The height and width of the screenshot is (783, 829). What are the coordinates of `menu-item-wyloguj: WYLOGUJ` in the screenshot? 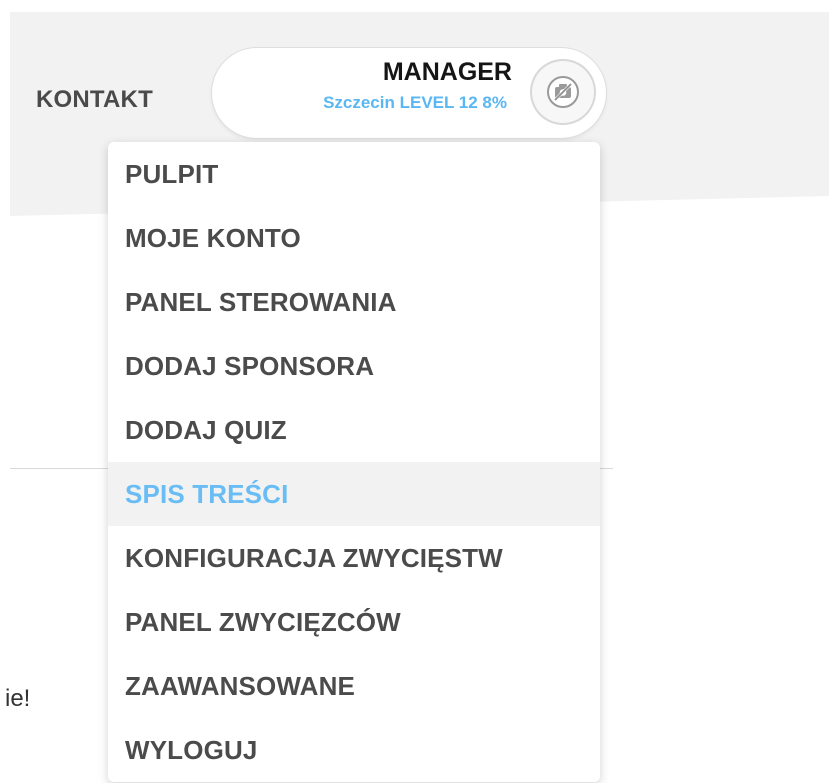 It's located at (354, 750).